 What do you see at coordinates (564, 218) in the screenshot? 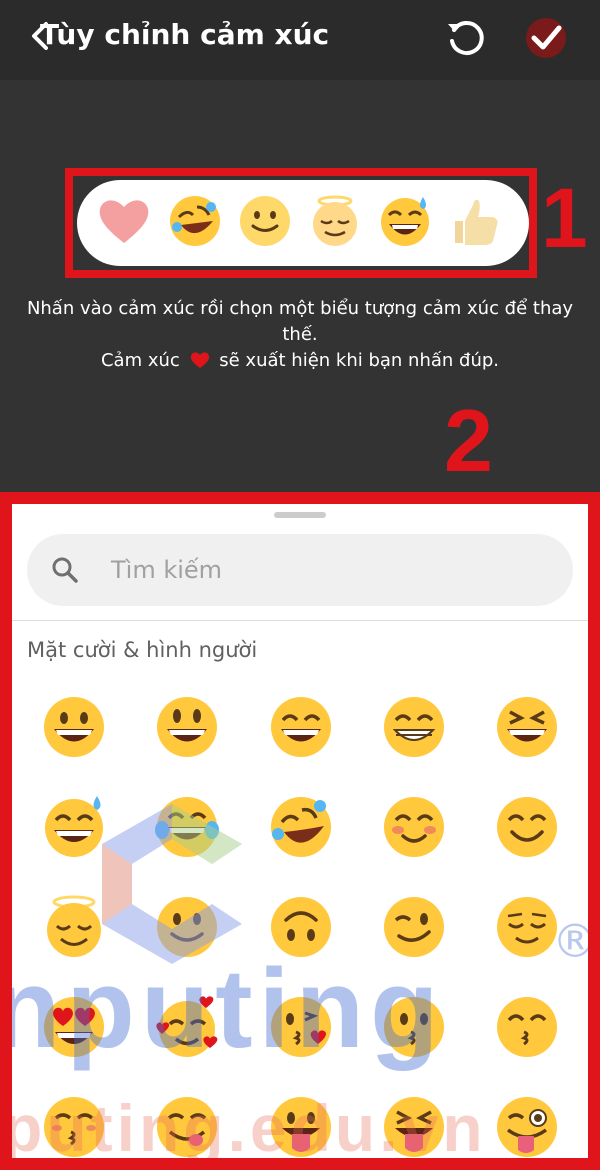
I see `annotation-1: 1` at bounding box center [564, 218].